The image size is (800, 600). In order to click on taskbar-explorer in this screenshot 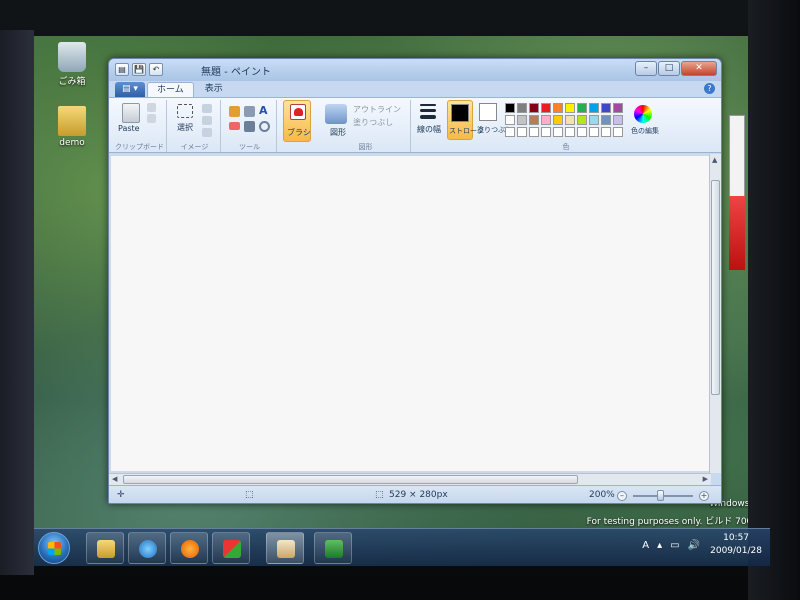, I will do `click(105, 548)`.